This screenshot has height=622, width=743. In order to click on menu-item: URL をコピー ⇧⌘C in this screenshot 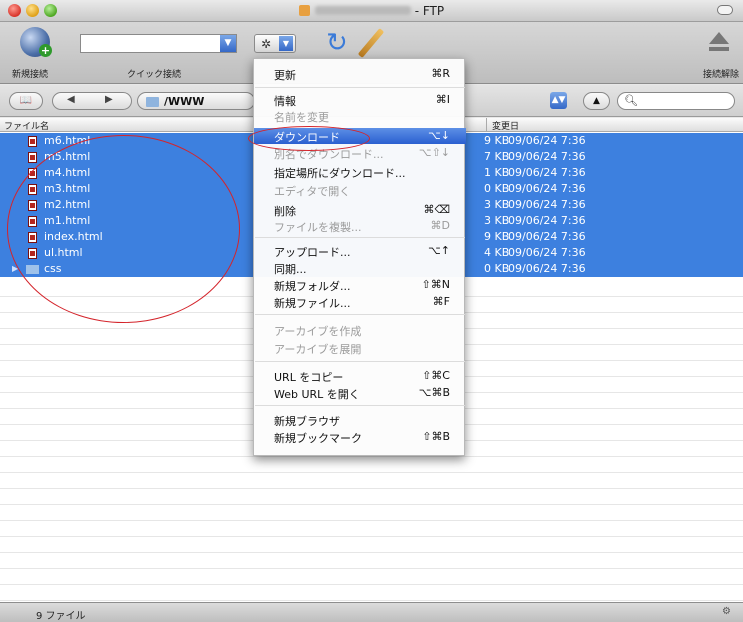, I will do `click(360, 376)`.